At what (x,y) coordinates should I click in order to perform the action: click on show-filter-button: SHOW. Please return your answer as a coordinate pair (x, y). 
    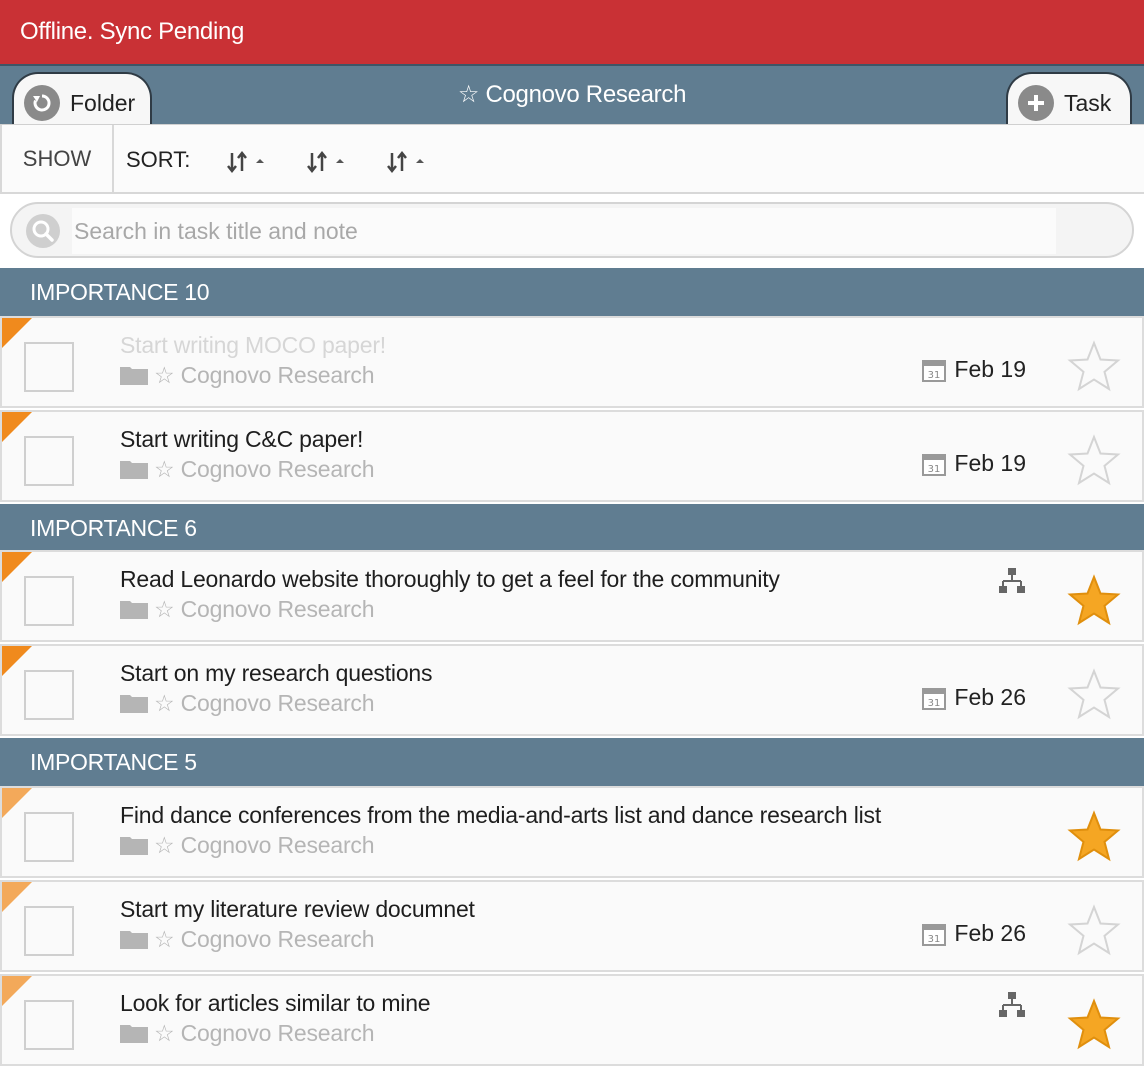
    Looking at the image, I should click on (57, 159).